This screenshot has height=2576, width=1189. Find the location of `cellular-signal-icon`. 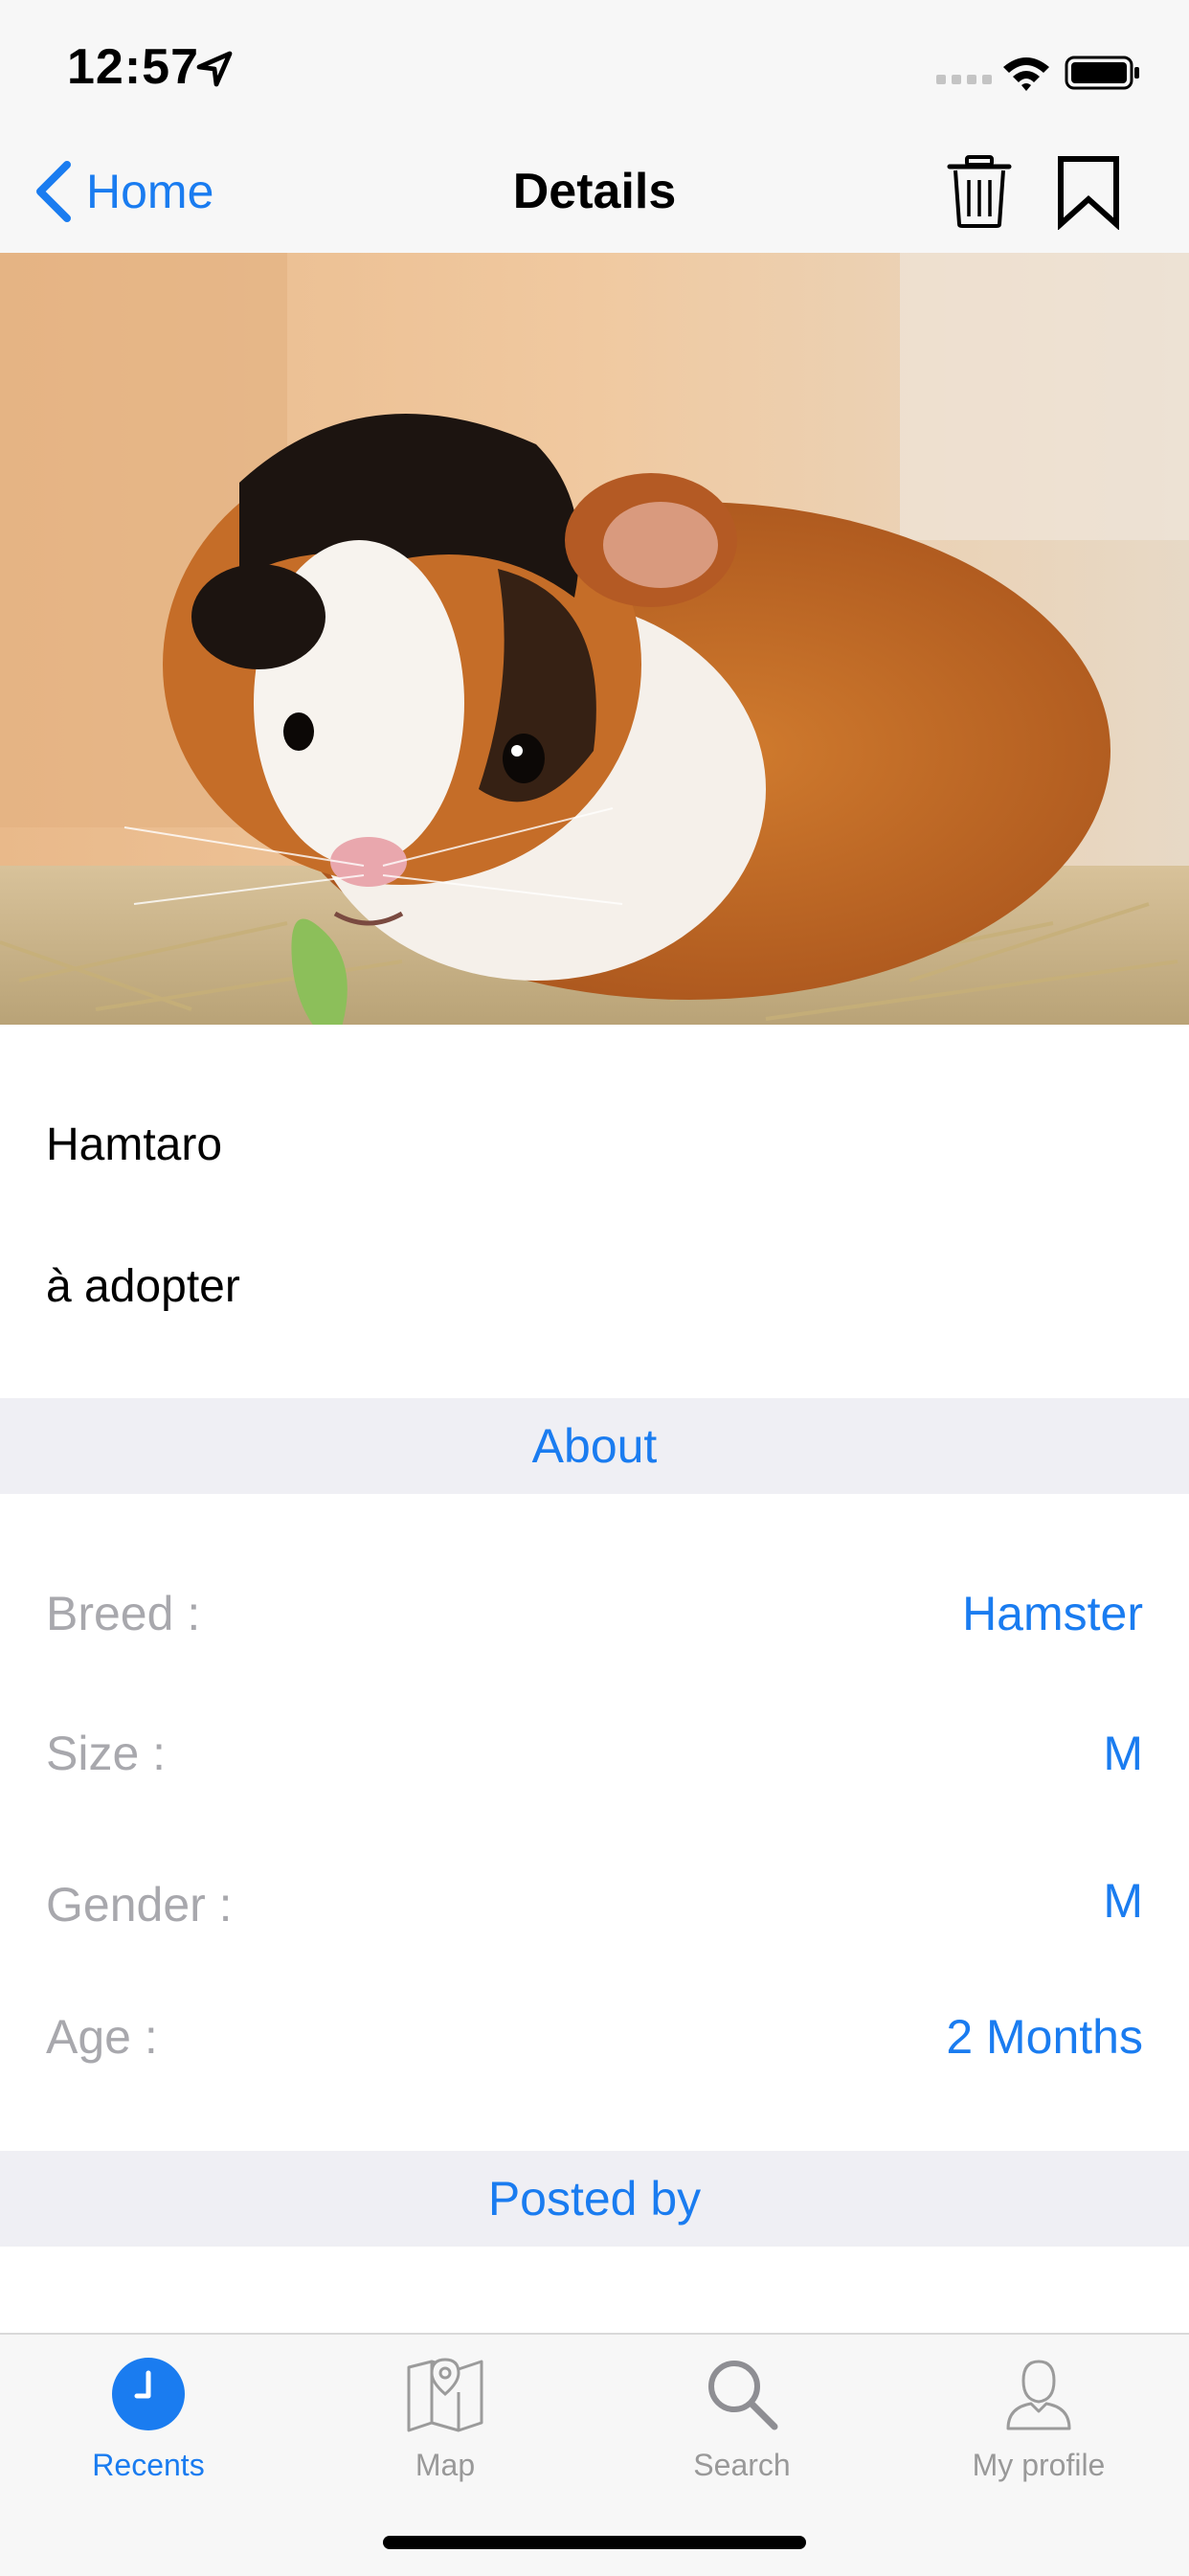

cellular-signal-icon is located at coordinates (964, 79).